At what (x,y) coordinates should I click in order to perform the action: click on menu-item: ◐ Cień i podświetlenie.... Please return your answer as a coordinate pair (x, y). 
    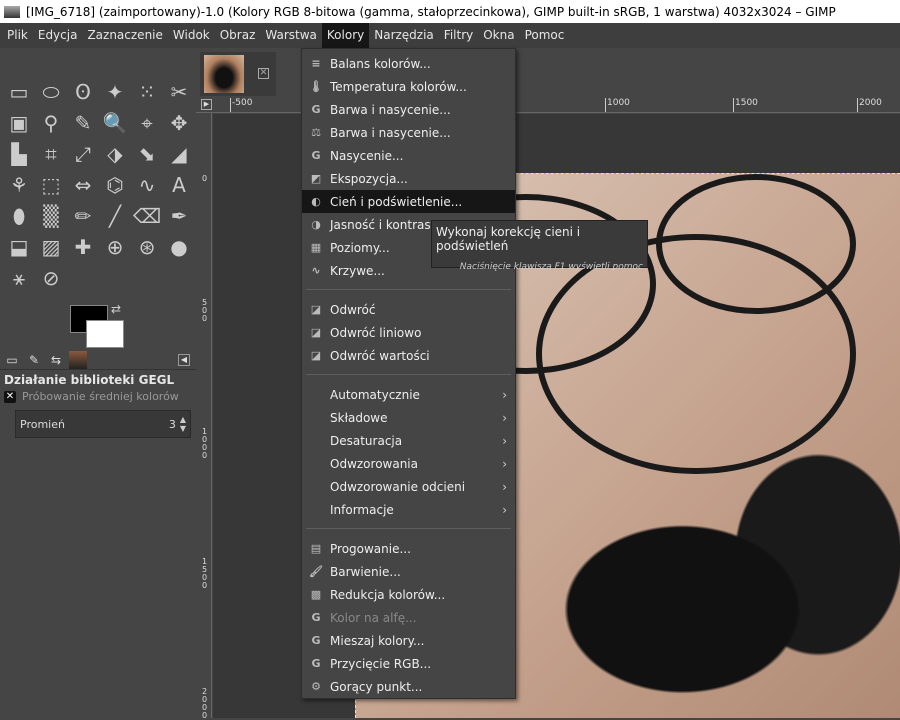
    Looking at the image, I should click on (408, 201).